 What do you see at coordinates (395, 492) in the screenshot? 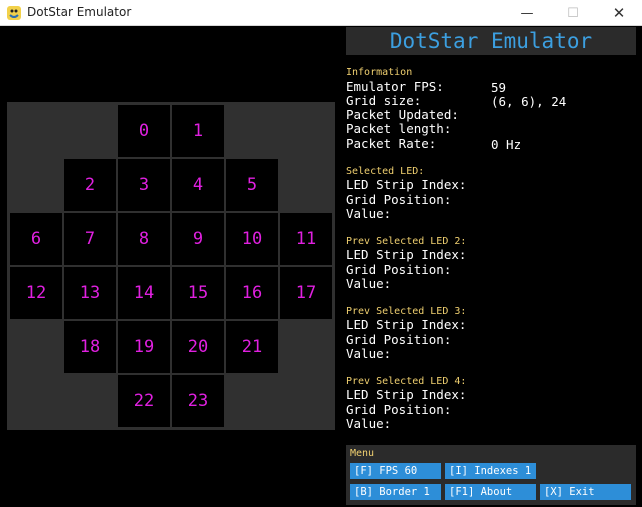
I see `border-button: [B] Border 1` at bounding box center [395, 492].